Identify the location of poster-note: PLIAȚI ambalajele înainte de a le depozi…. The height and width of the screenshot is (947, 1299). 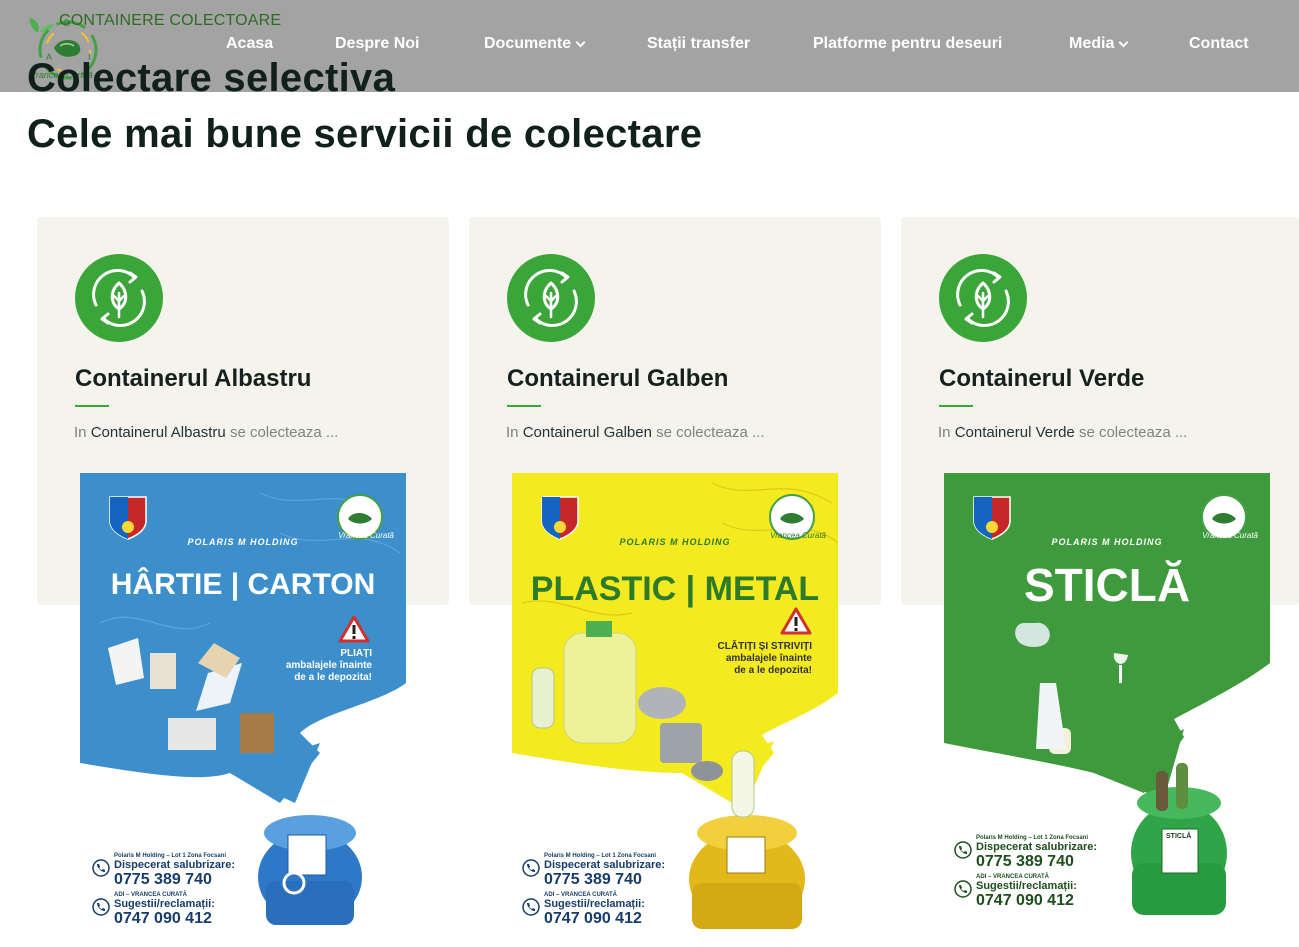
(329, 666).